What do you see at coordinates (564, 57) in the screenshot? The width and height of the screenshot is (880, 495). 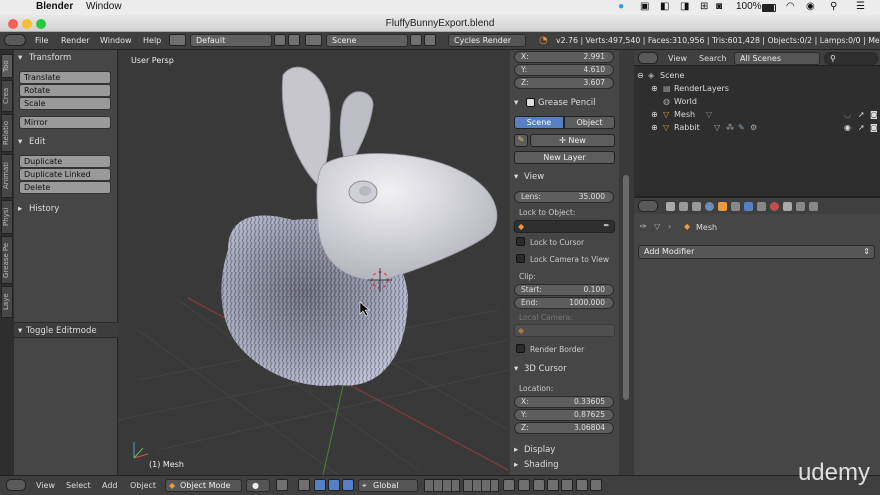 I see `location-x-field: X: 2.991` at bounding box center [564, 57].